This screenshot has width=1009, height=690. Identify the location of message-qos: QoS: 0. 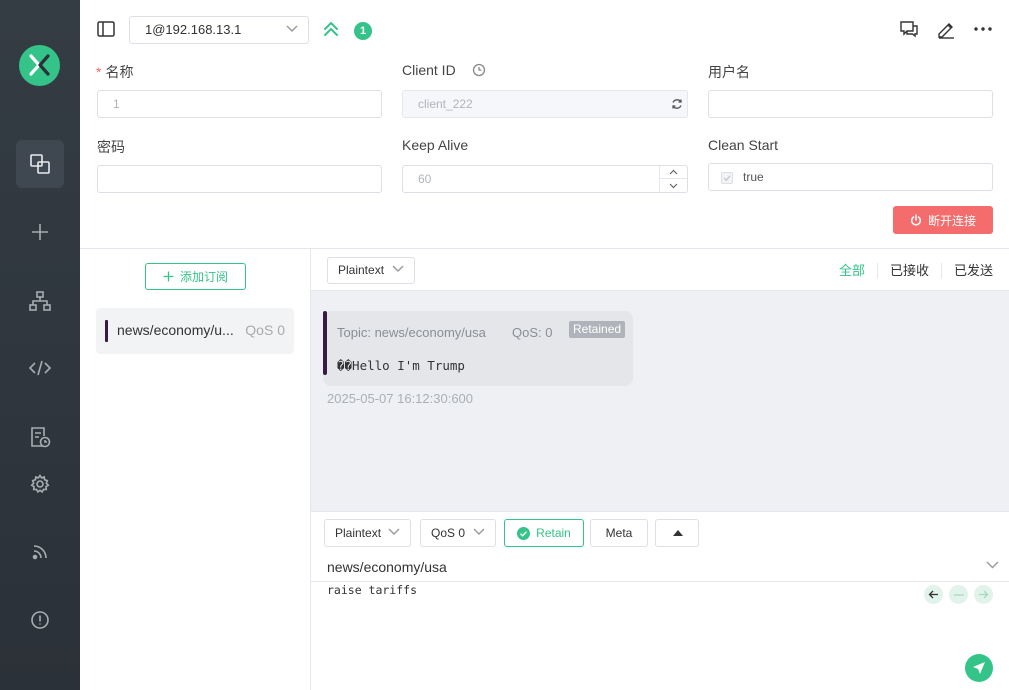
(532, 332).